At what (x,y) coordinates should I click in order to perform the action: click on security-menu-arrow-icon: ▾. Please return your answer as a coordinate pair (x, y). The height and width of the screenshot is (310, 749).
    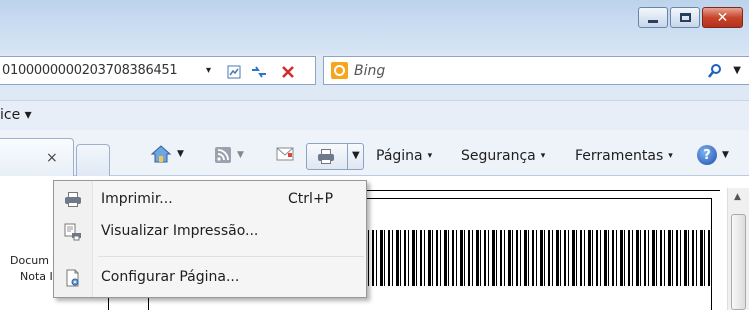
    Looking at the image, I should click on (543, 156).